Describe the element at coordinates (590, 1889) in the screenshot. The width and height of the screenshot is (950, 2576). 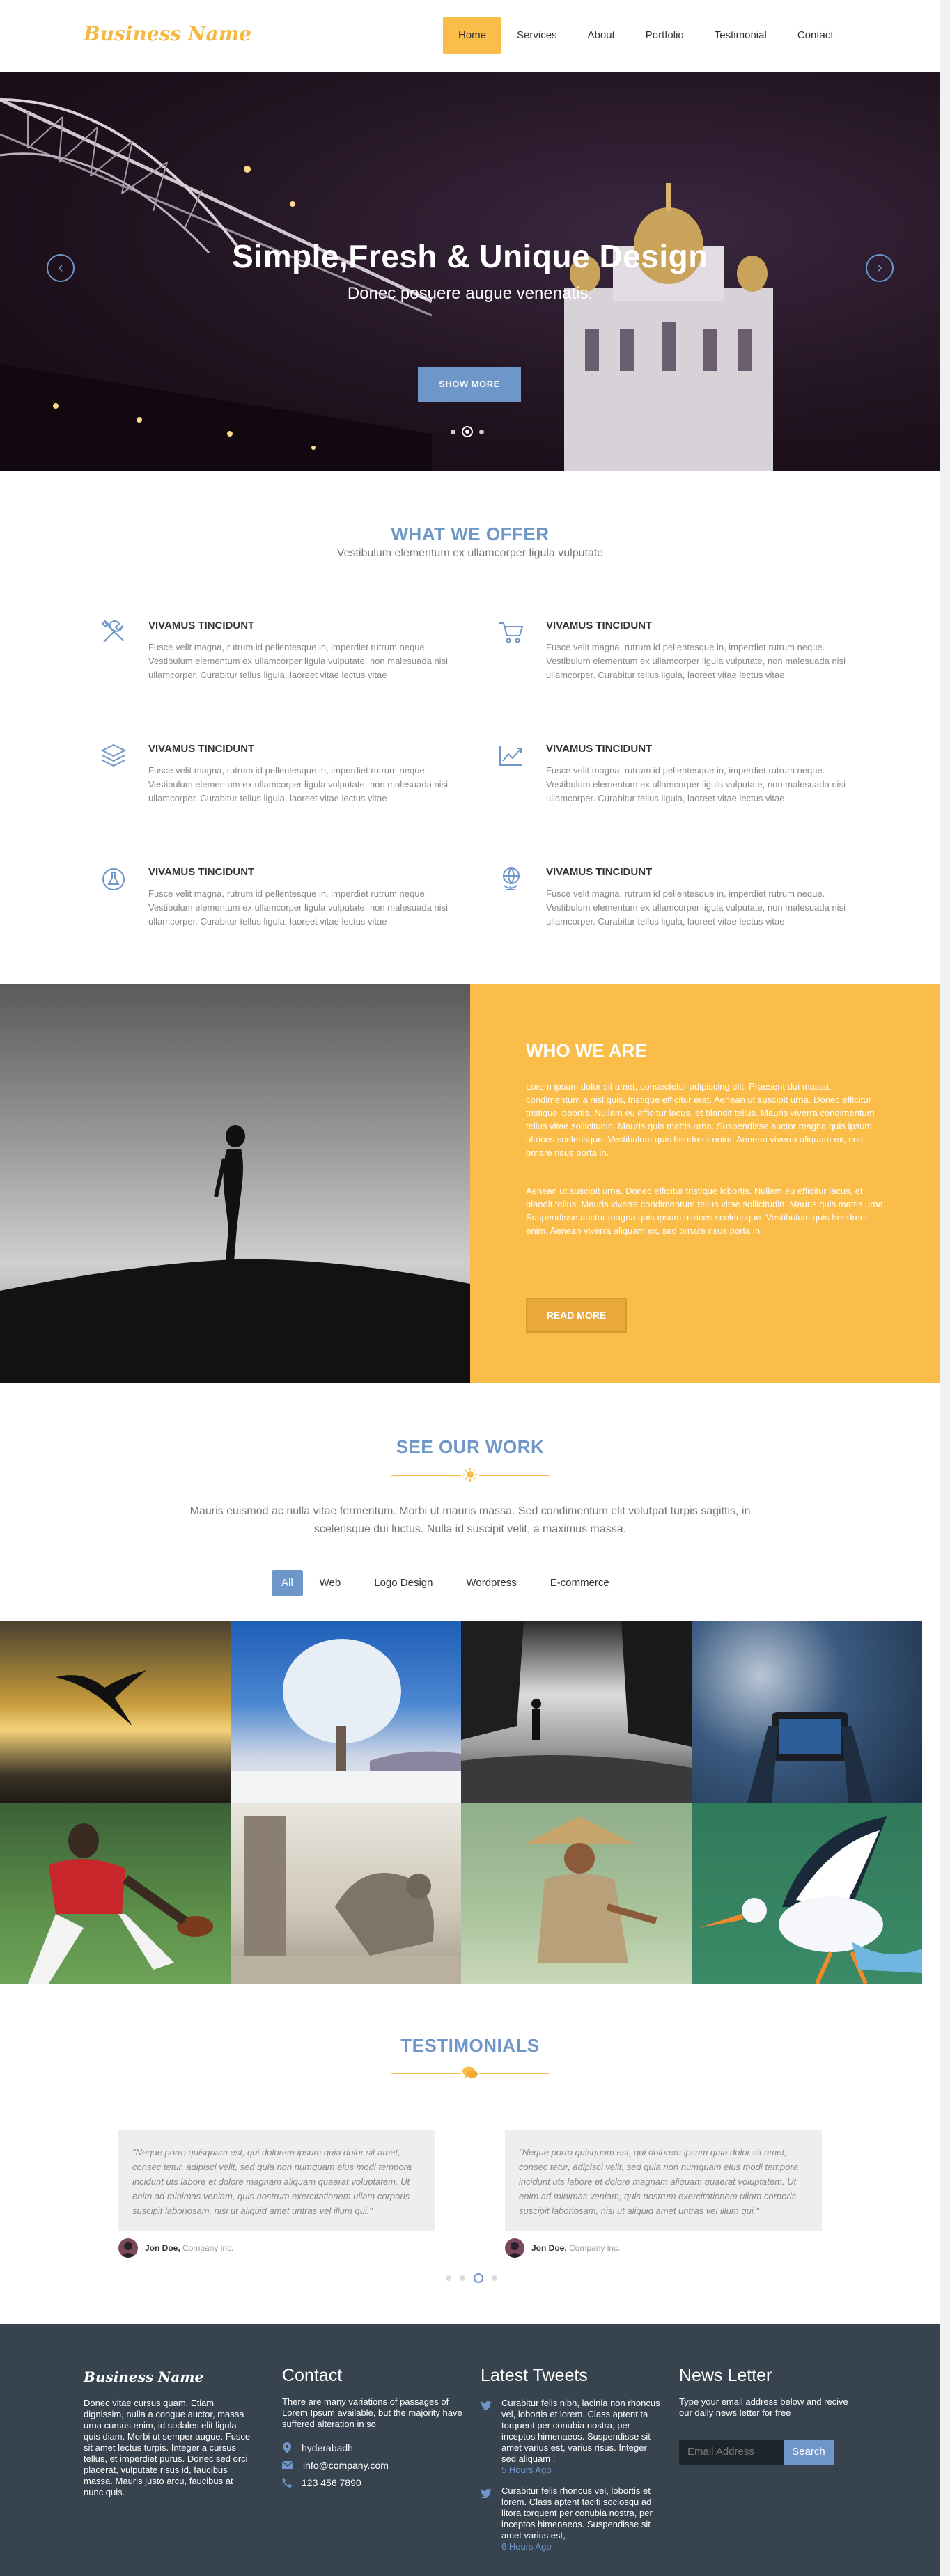
I see `farmer-figure` at that location.